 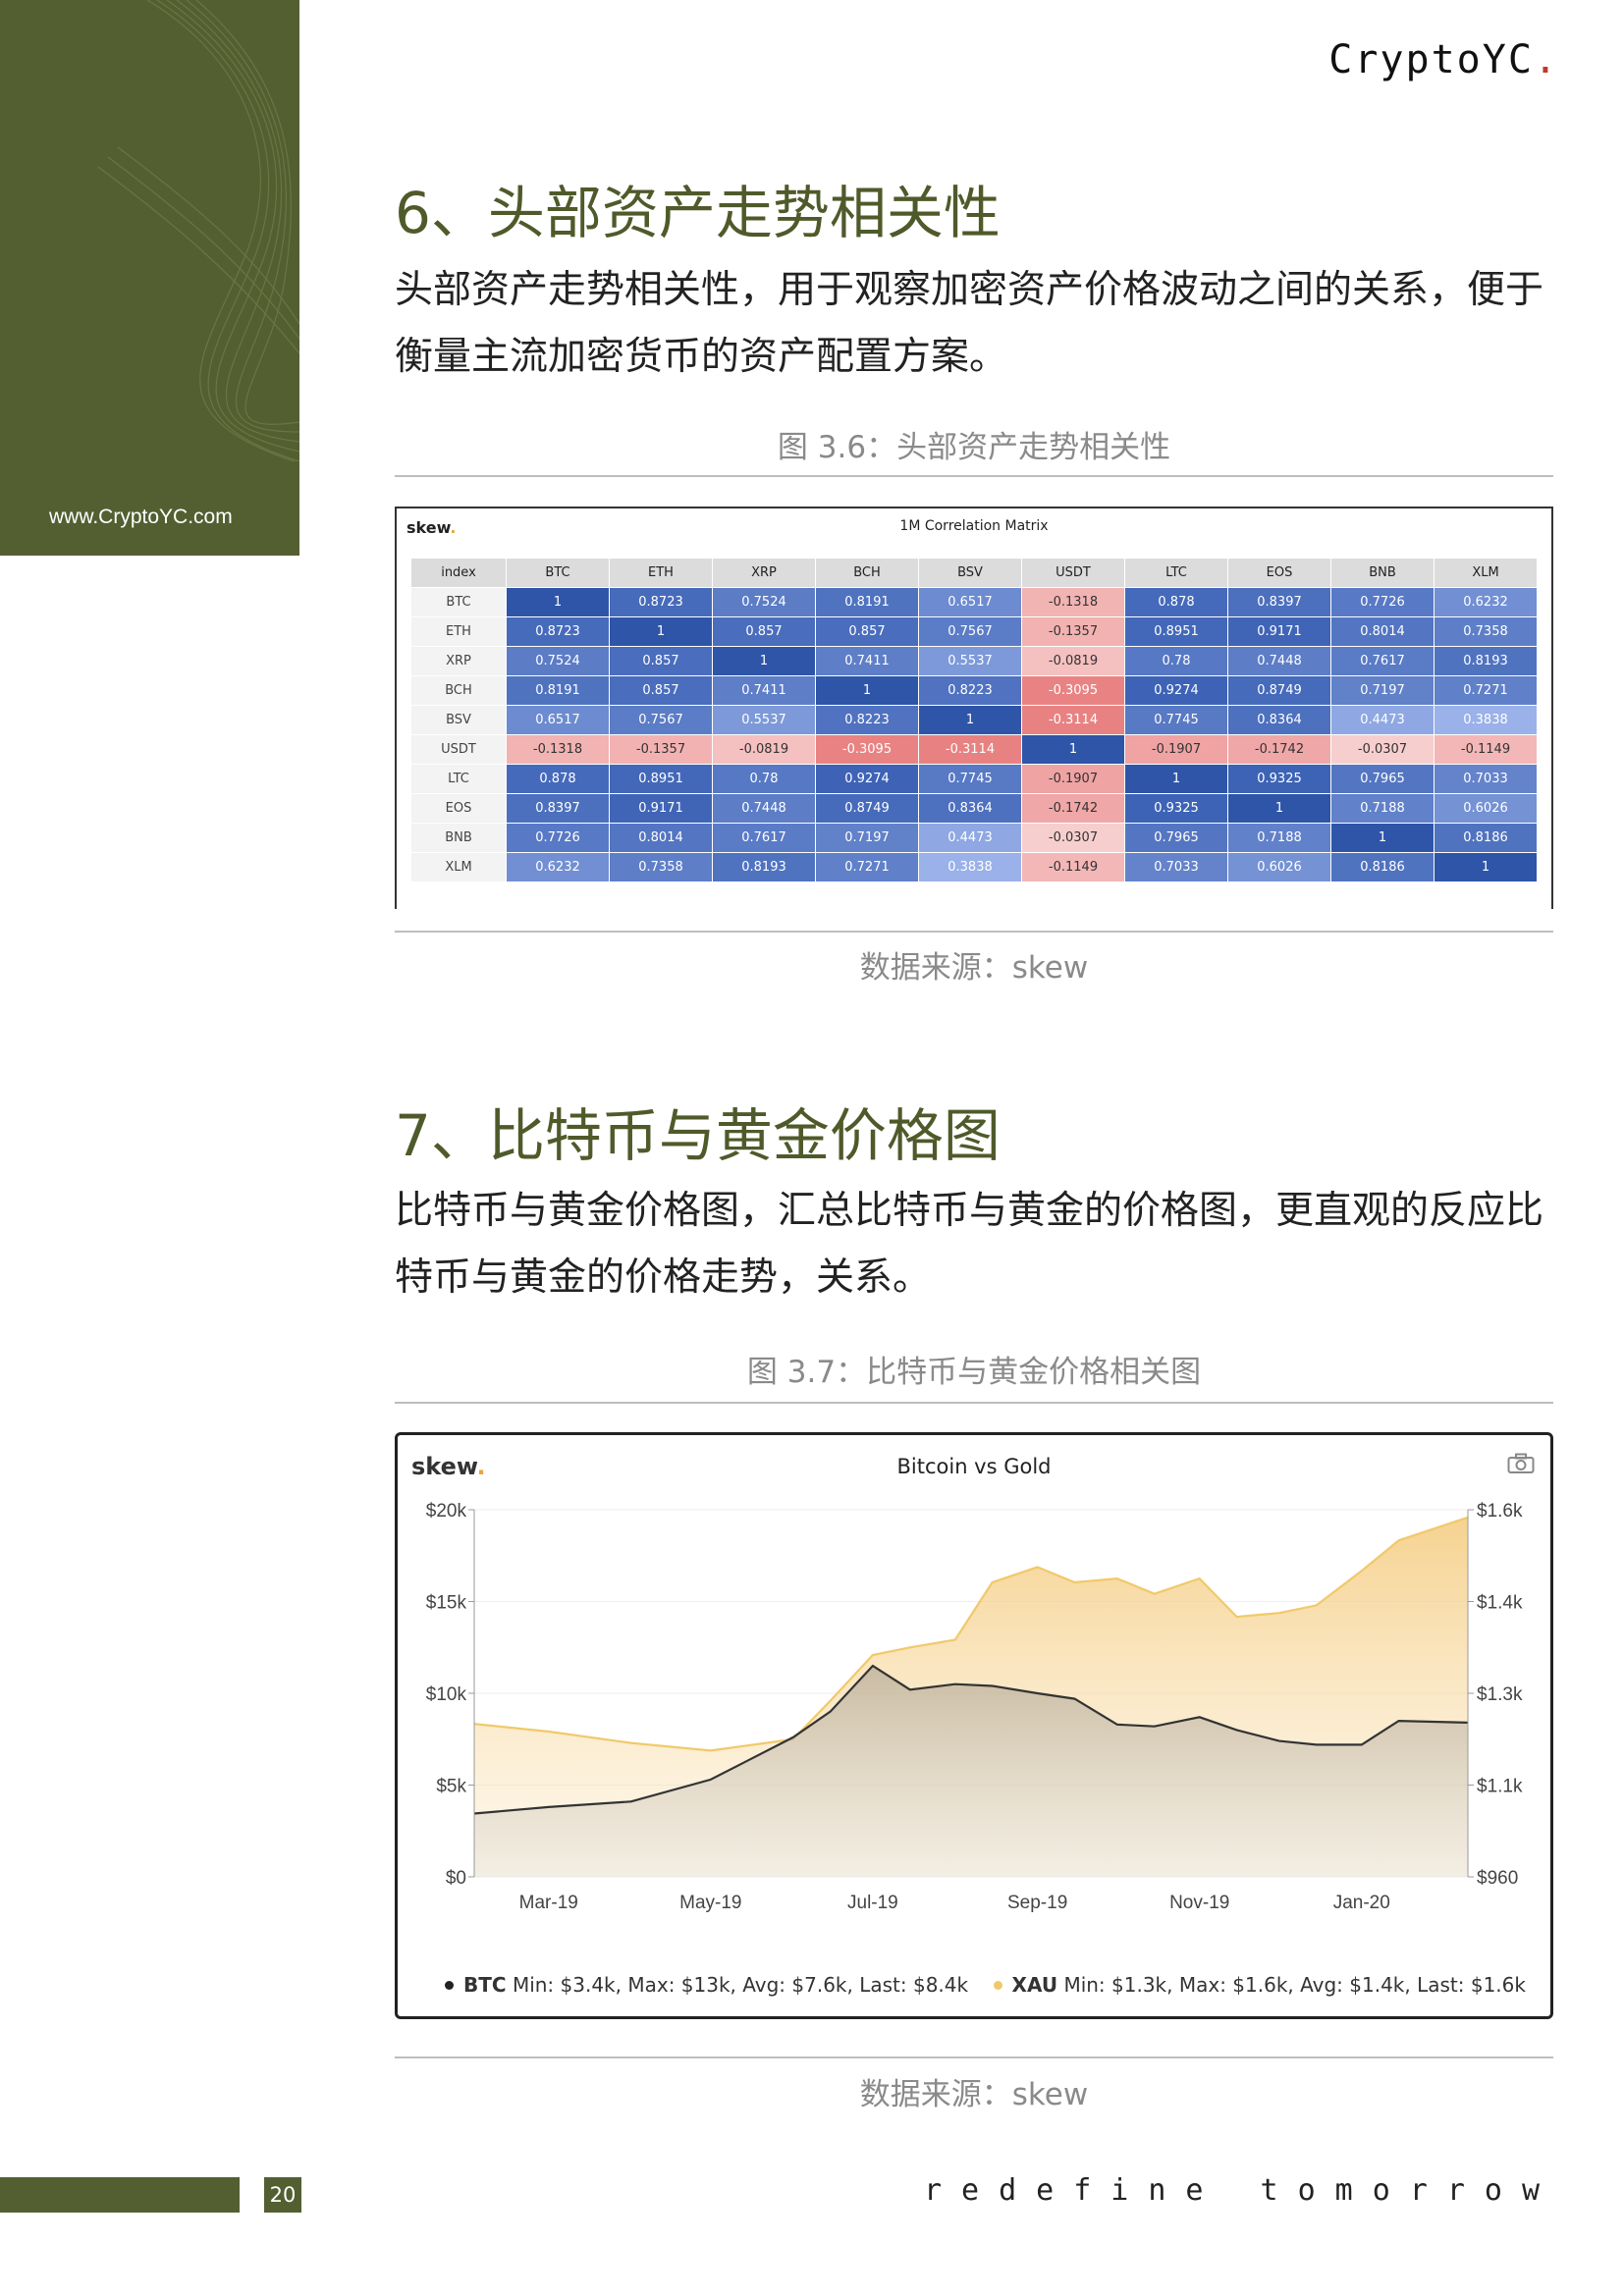 I want to click on correlation-cell: 0.7726, so click(x=1382, y=602).